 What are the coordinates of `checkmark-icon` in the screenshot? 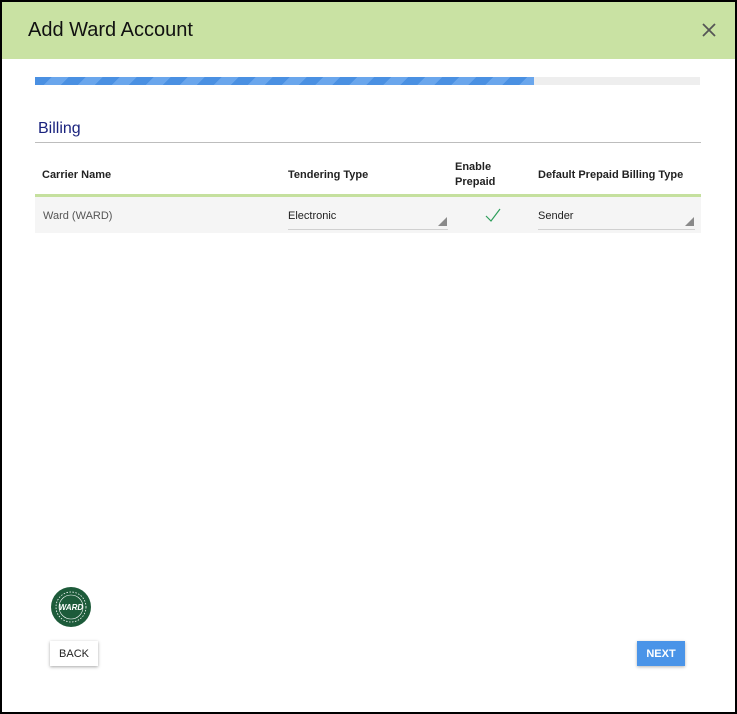 It's located at (493, 218).